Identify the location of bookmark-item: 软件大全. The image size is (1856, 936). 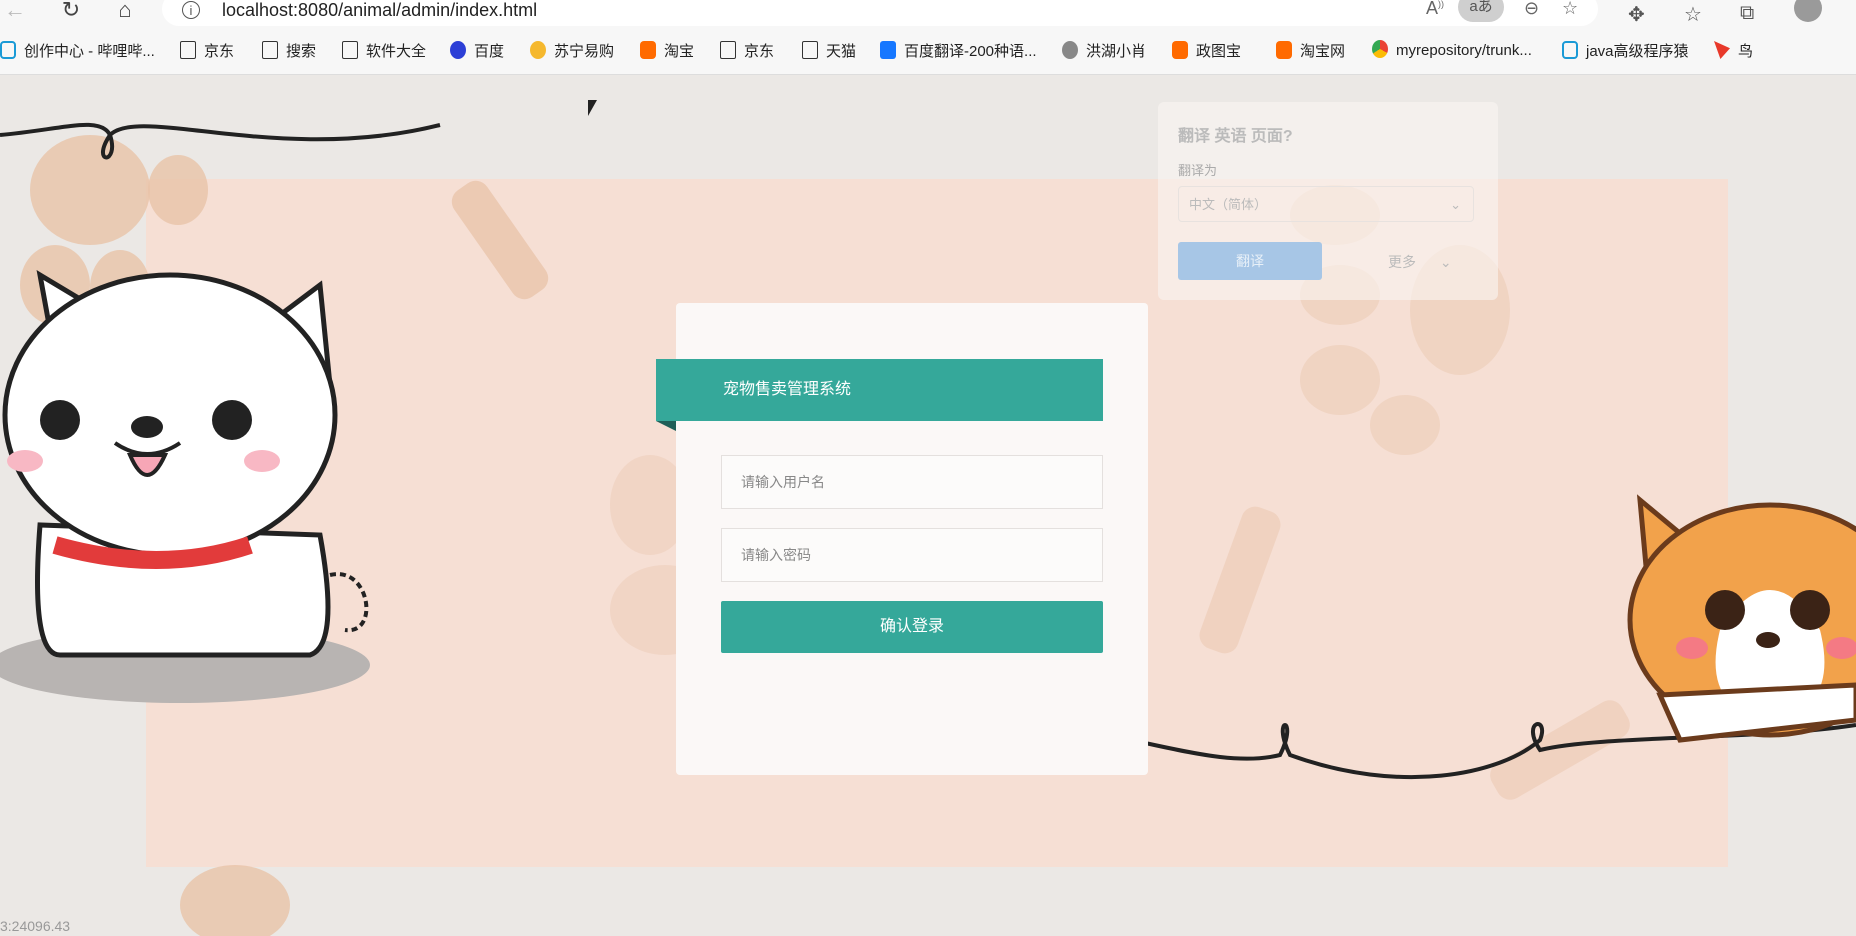
(384, 51).